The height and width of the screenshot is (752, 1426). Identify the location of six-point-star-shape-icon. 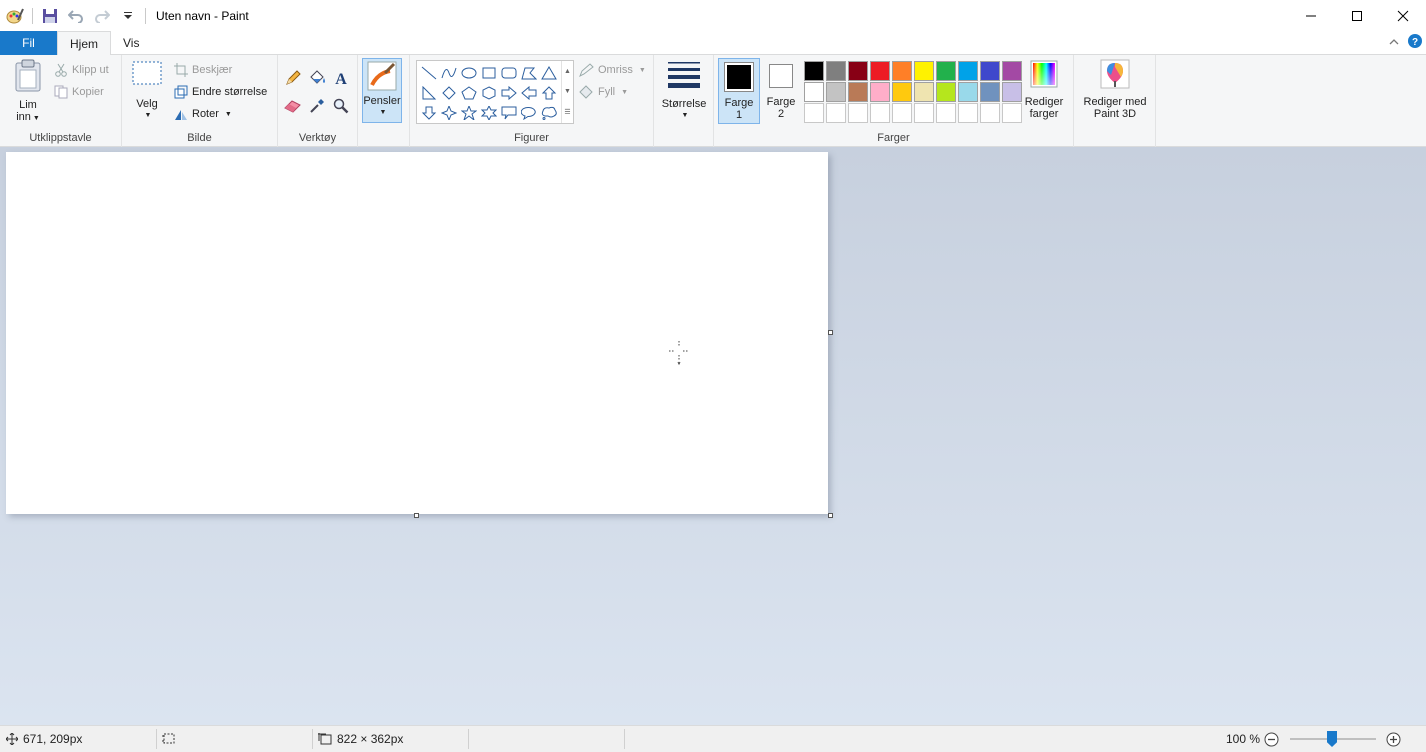
(489, 113).